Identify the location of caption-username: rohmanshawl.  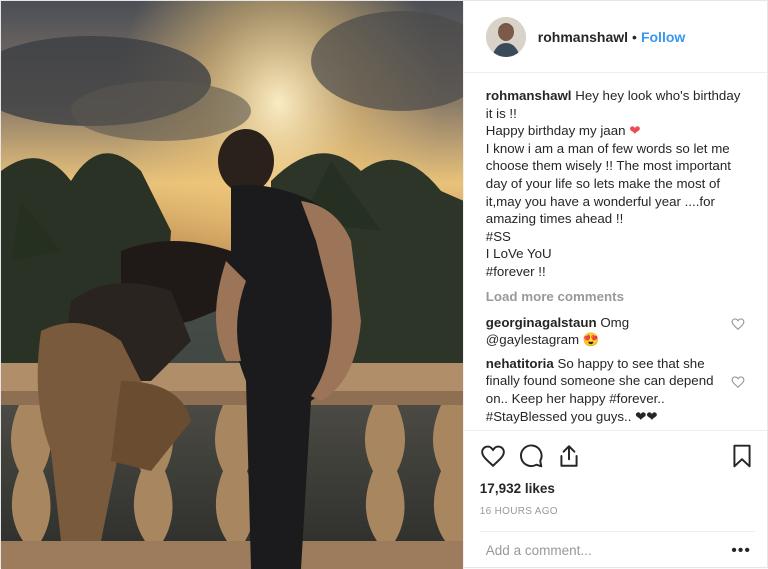
(529, 95).